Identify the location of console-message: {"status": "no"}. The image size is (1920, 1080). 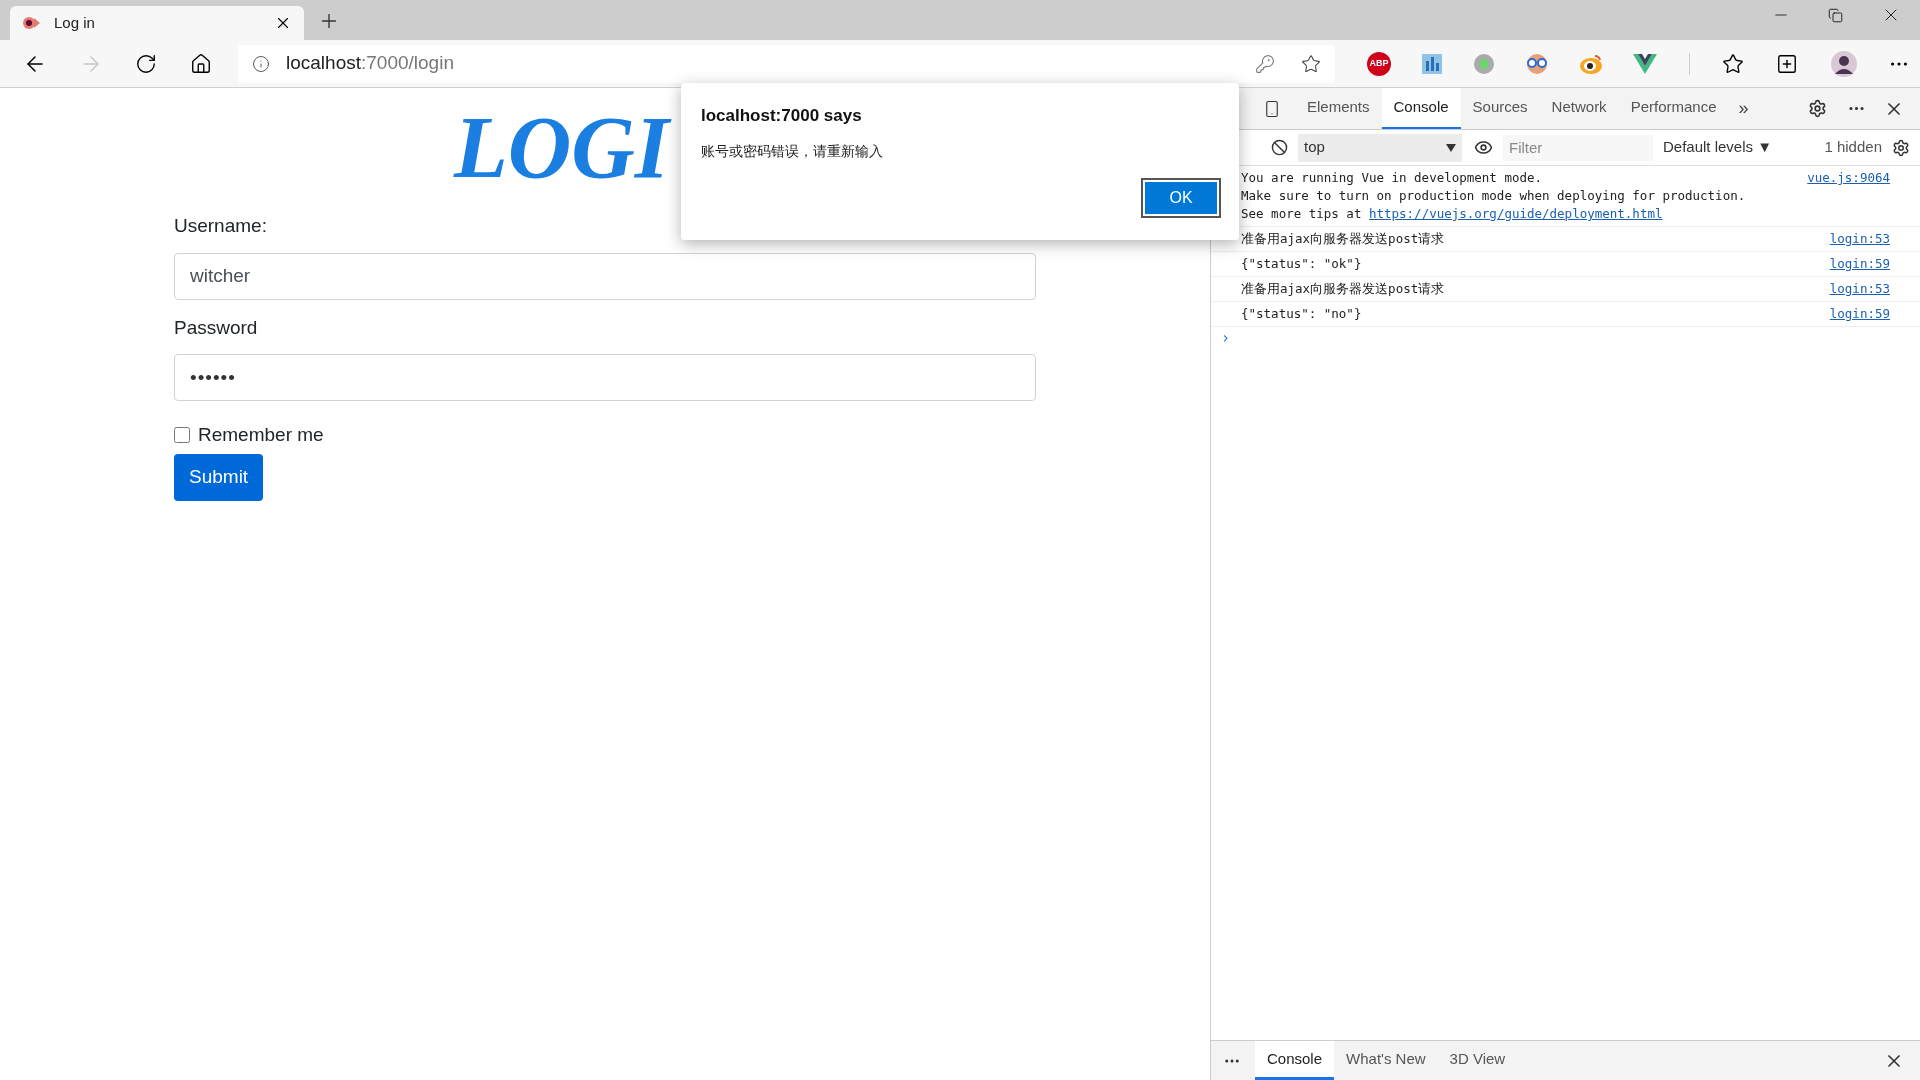
(1302, 314).